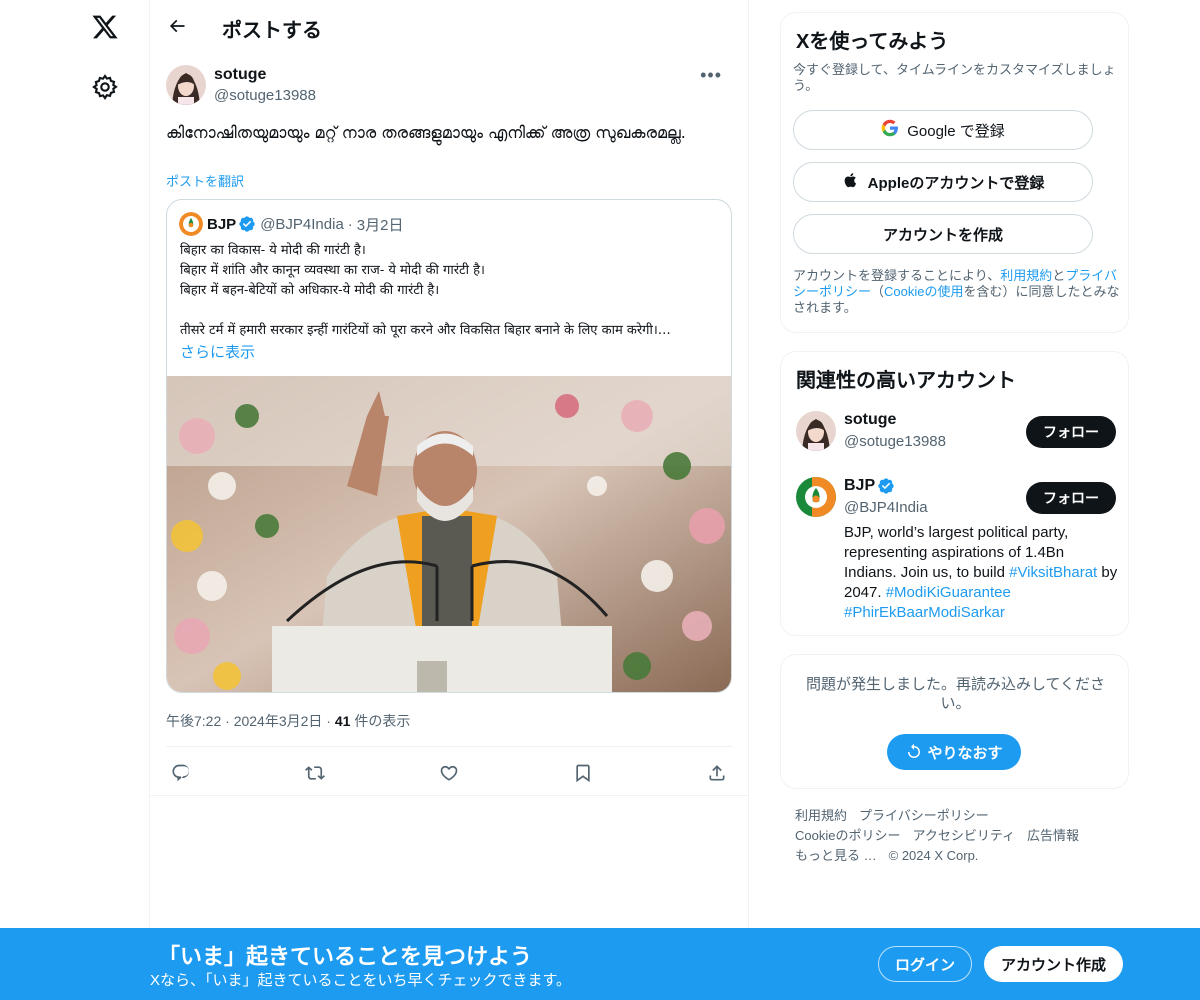  Describe the element at coordinates (924, 612) in the screenshot. I see `hashtag-link: #PhirEkBaarModiSarkar` at that location.